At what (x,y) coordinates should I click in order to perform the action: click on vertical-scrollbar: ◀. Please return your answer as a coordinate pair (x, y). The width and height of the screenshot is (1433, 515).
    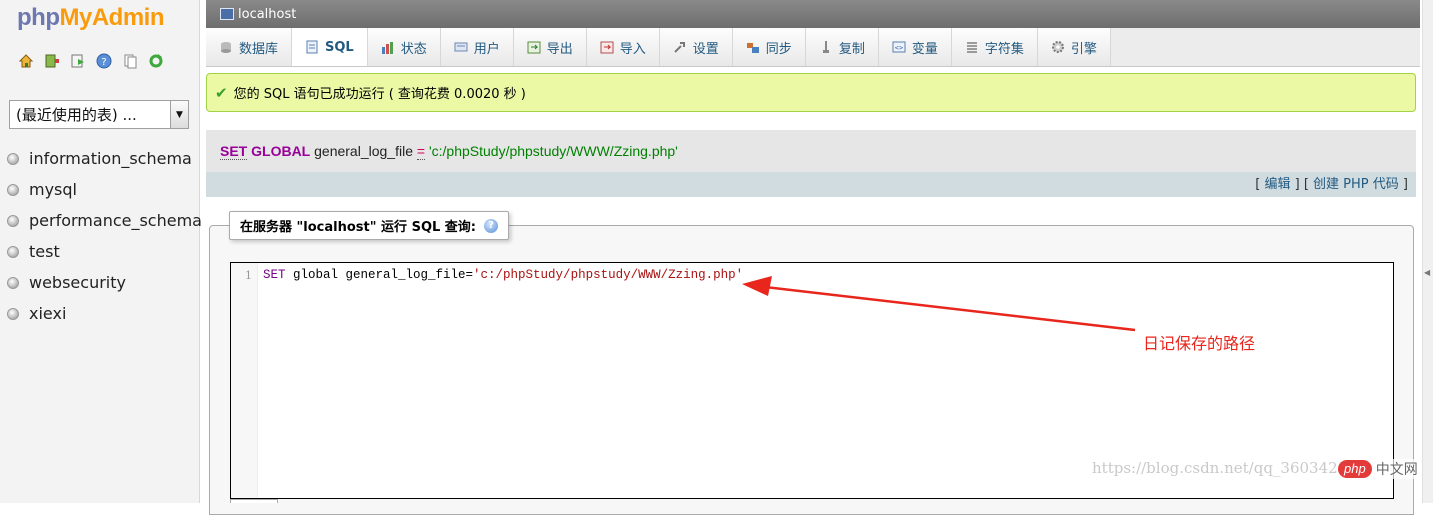
    Looking at the image, I should click on (1427, 251).